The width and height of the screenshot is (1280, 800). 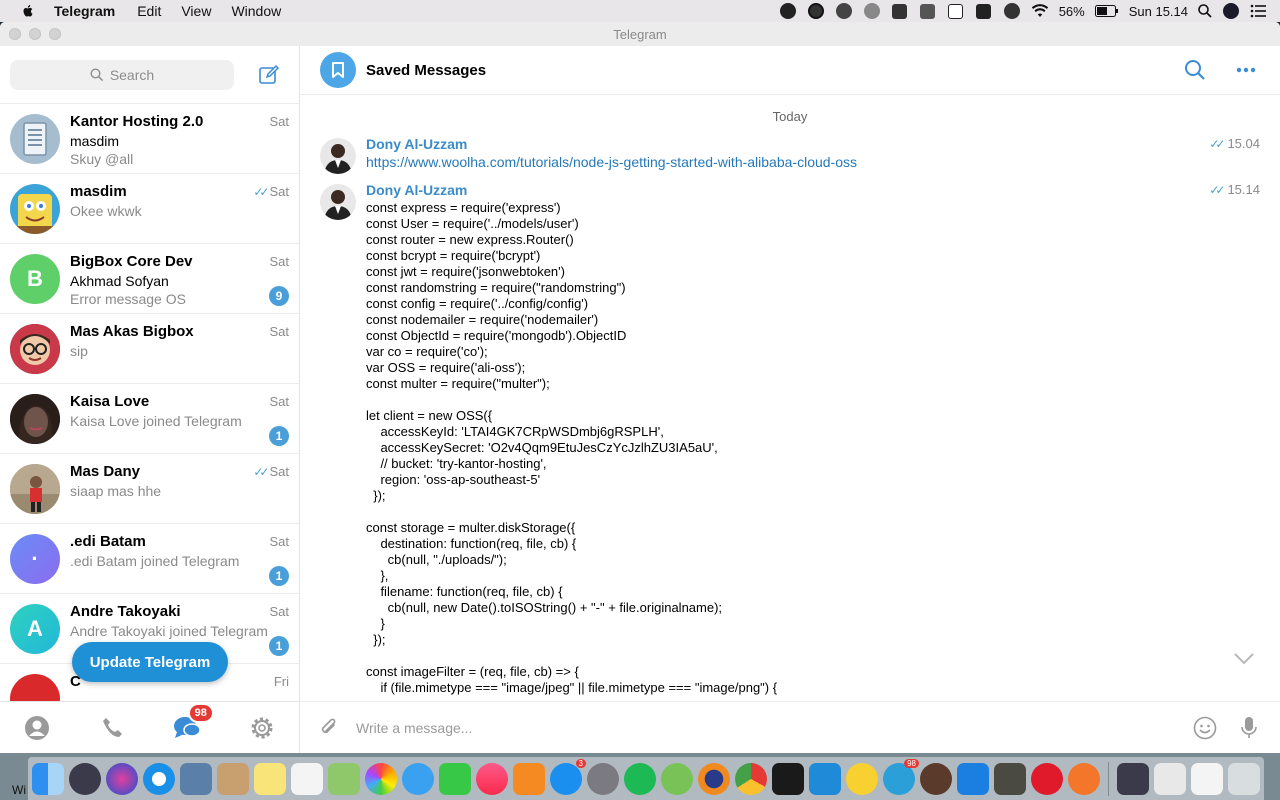 I want to click on compose-icon, so click(x=269, y=75).